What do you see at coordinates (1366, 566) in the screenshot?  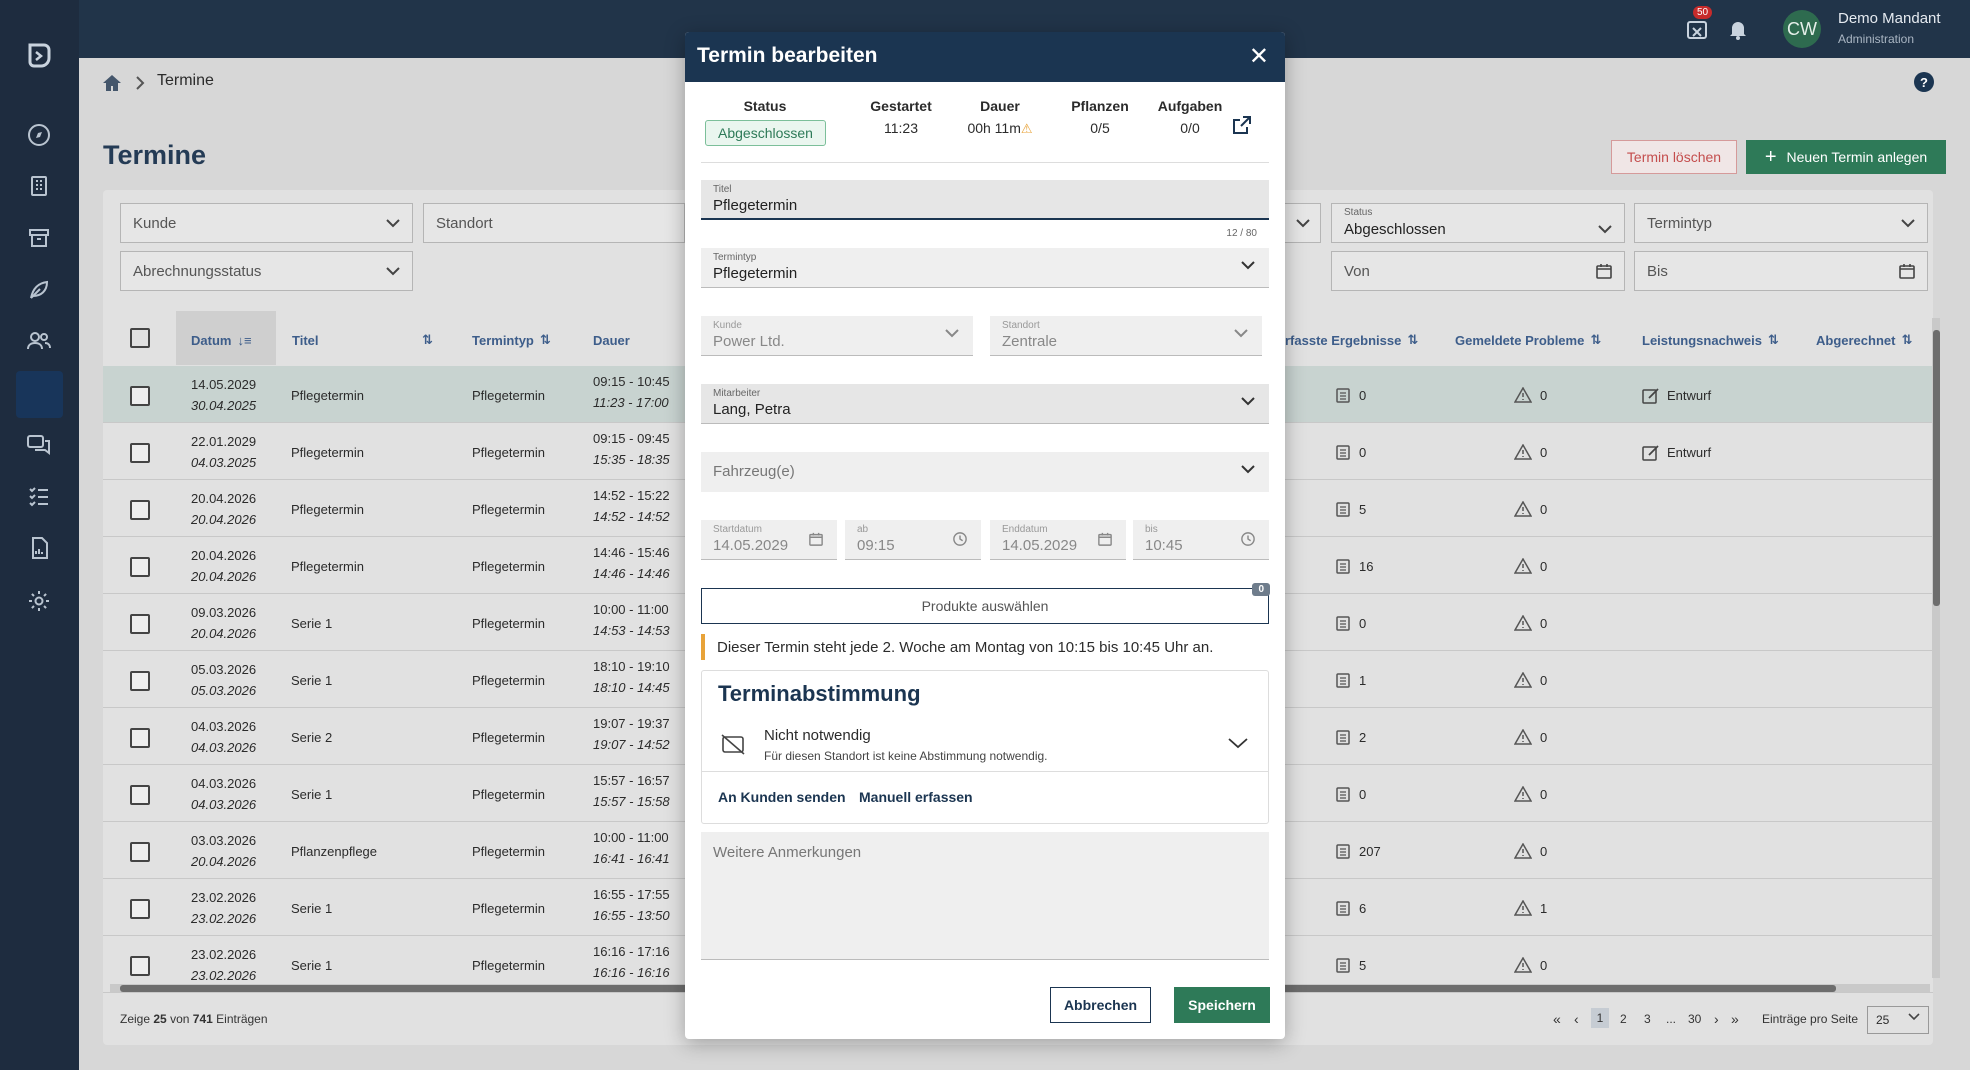 I see `cell-ergebnisse-main: 16` at bounding box center [1366, 566].